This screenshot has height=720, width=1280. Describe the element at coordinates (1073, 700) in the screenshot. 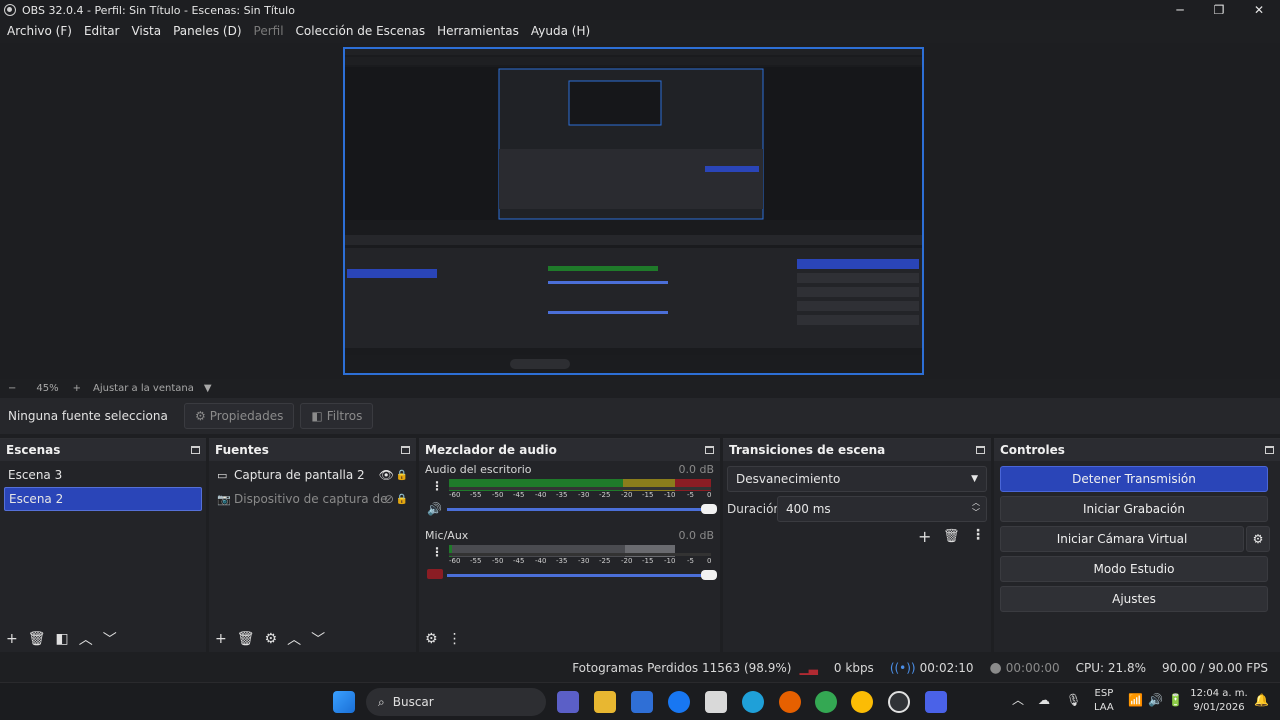

I see `mic-icon: 🎙` at that location.